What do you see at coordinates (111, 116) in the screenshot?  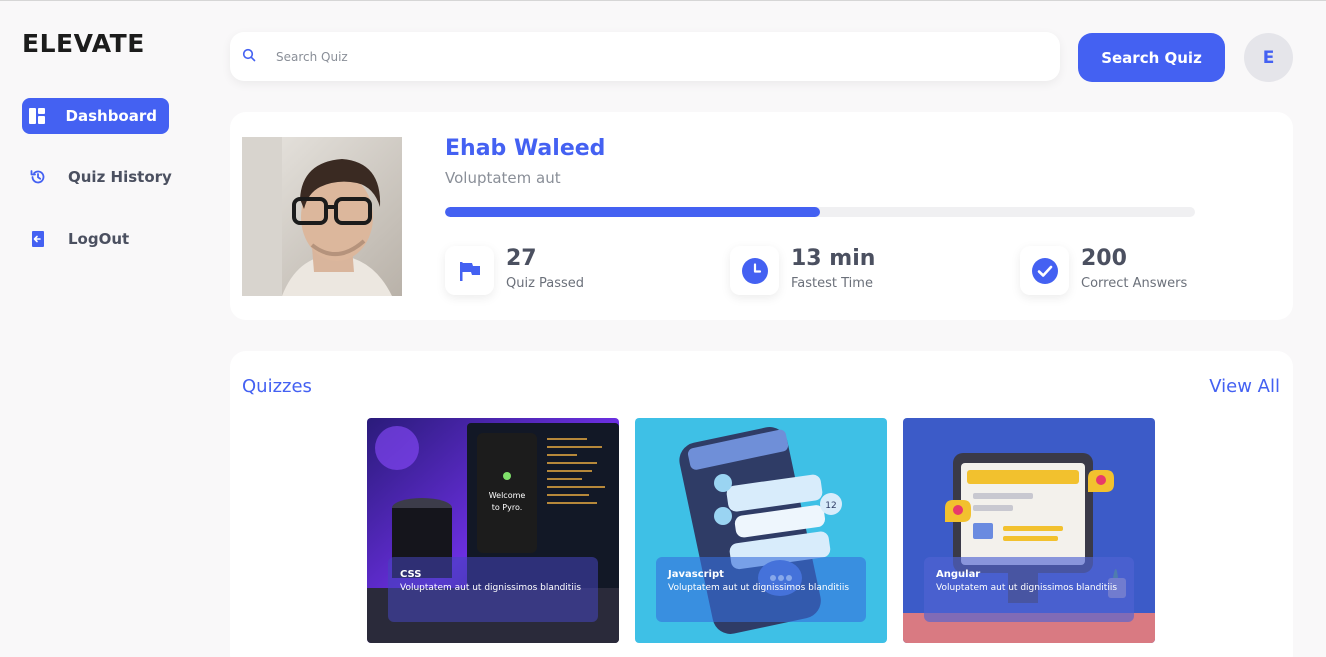 I see `sidebar-item-label: Dashboard` at bounding box center [111, 116].